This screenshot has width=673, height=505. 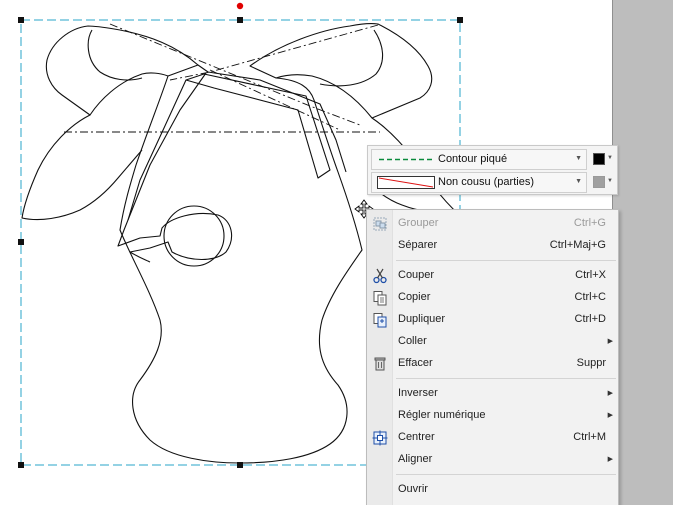 I want to click on outline-type-select: Contour piqué ▼, so click(x=479, y=159).